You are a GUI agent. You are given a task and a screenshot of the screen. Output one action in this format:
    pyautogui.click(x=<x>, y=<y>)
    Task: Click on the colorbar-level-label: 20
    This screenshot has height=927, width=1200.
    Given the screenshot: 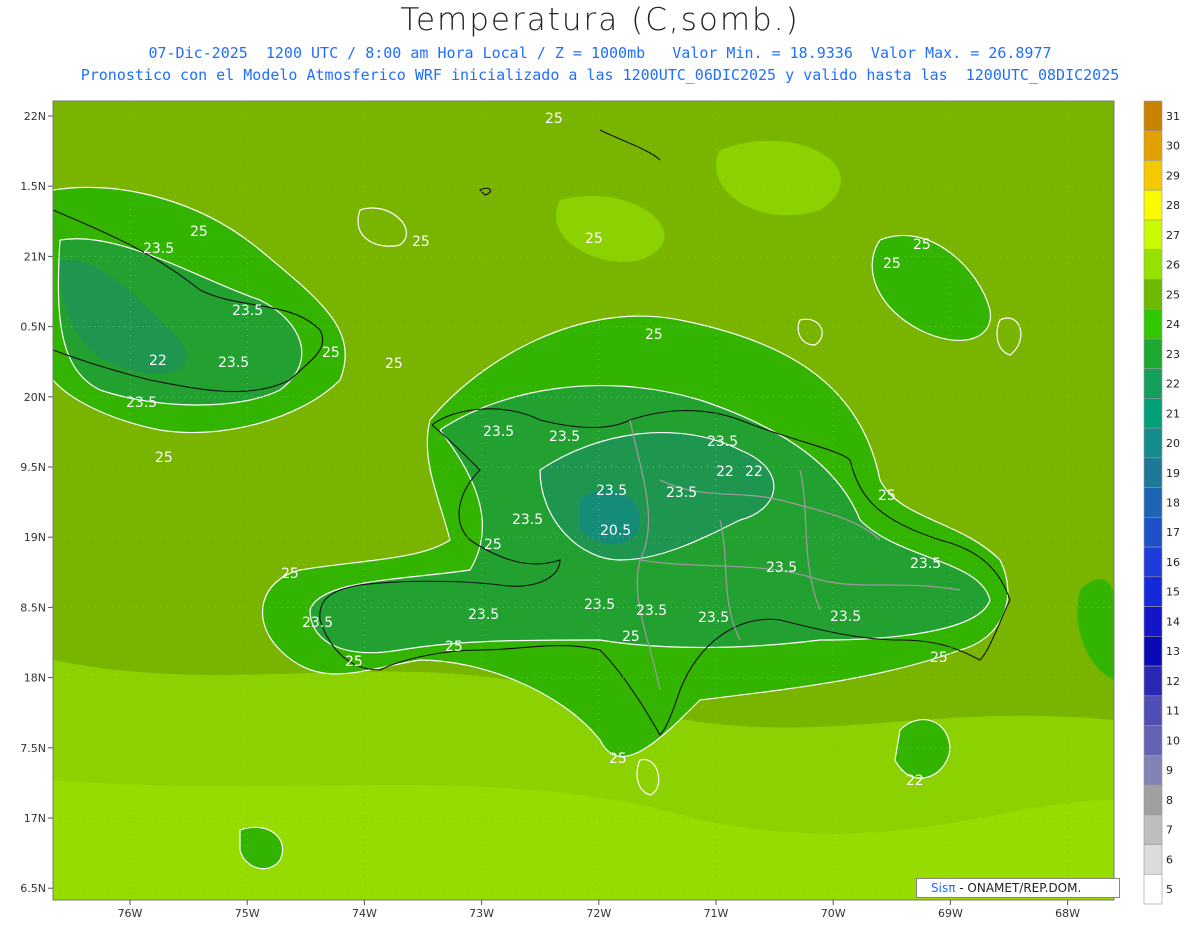 What is the action you would take?
    pyautogui.click(x=1173, y=443)
    